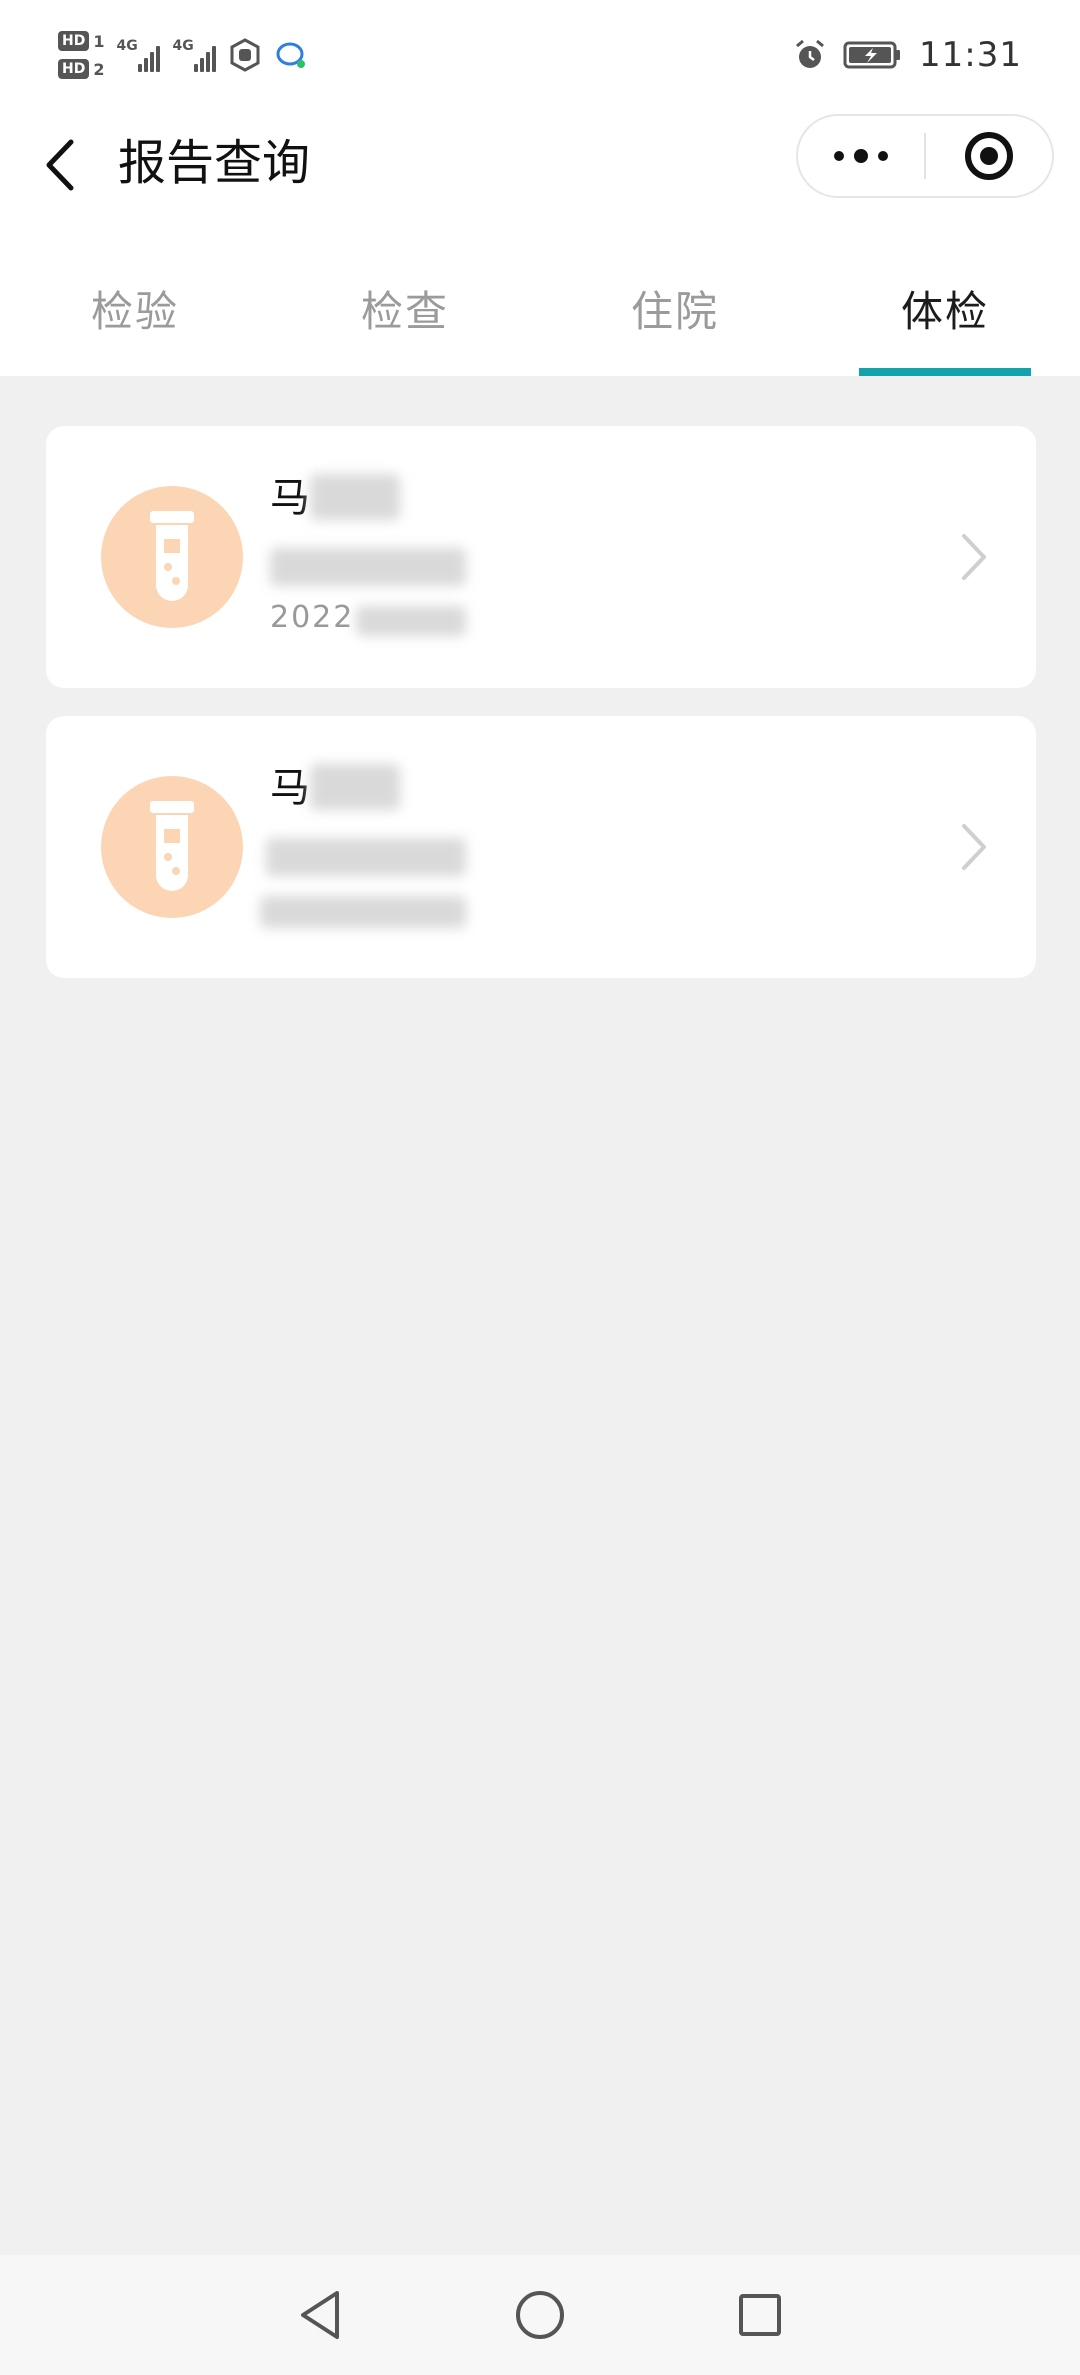 The width and height of the screenshot is (1080, 2375). I want to click on nav-recents-button, so click(760, 2315).